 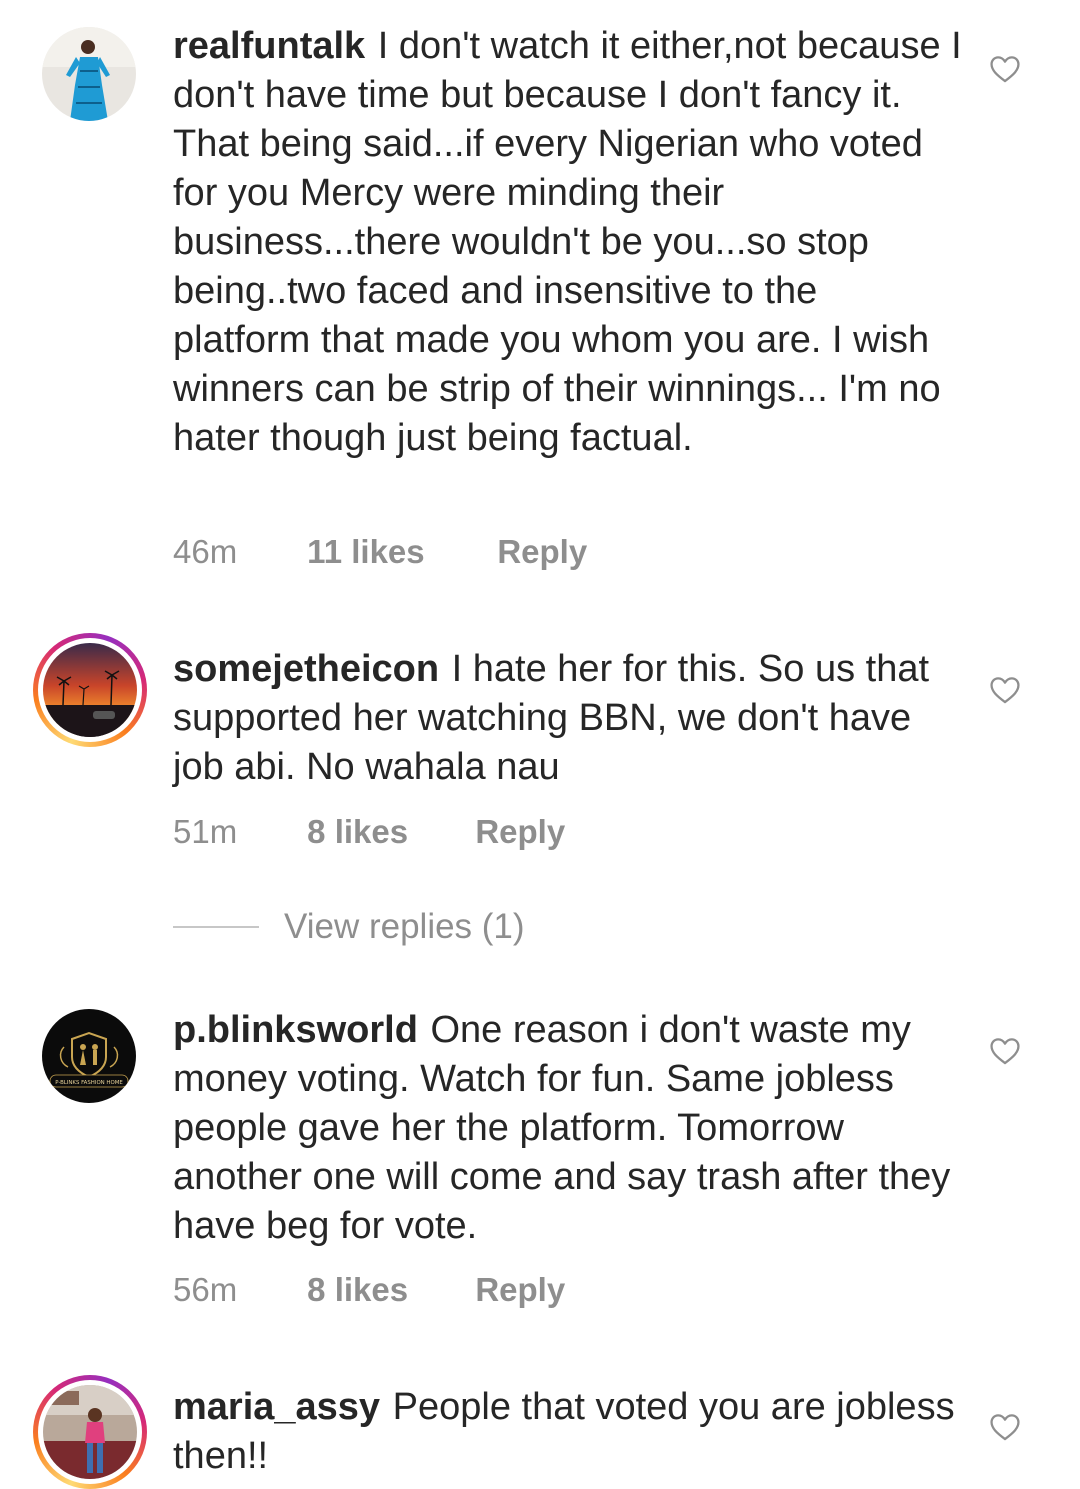 I want to click on comment-time: 51m, so click(x=205, y=831).